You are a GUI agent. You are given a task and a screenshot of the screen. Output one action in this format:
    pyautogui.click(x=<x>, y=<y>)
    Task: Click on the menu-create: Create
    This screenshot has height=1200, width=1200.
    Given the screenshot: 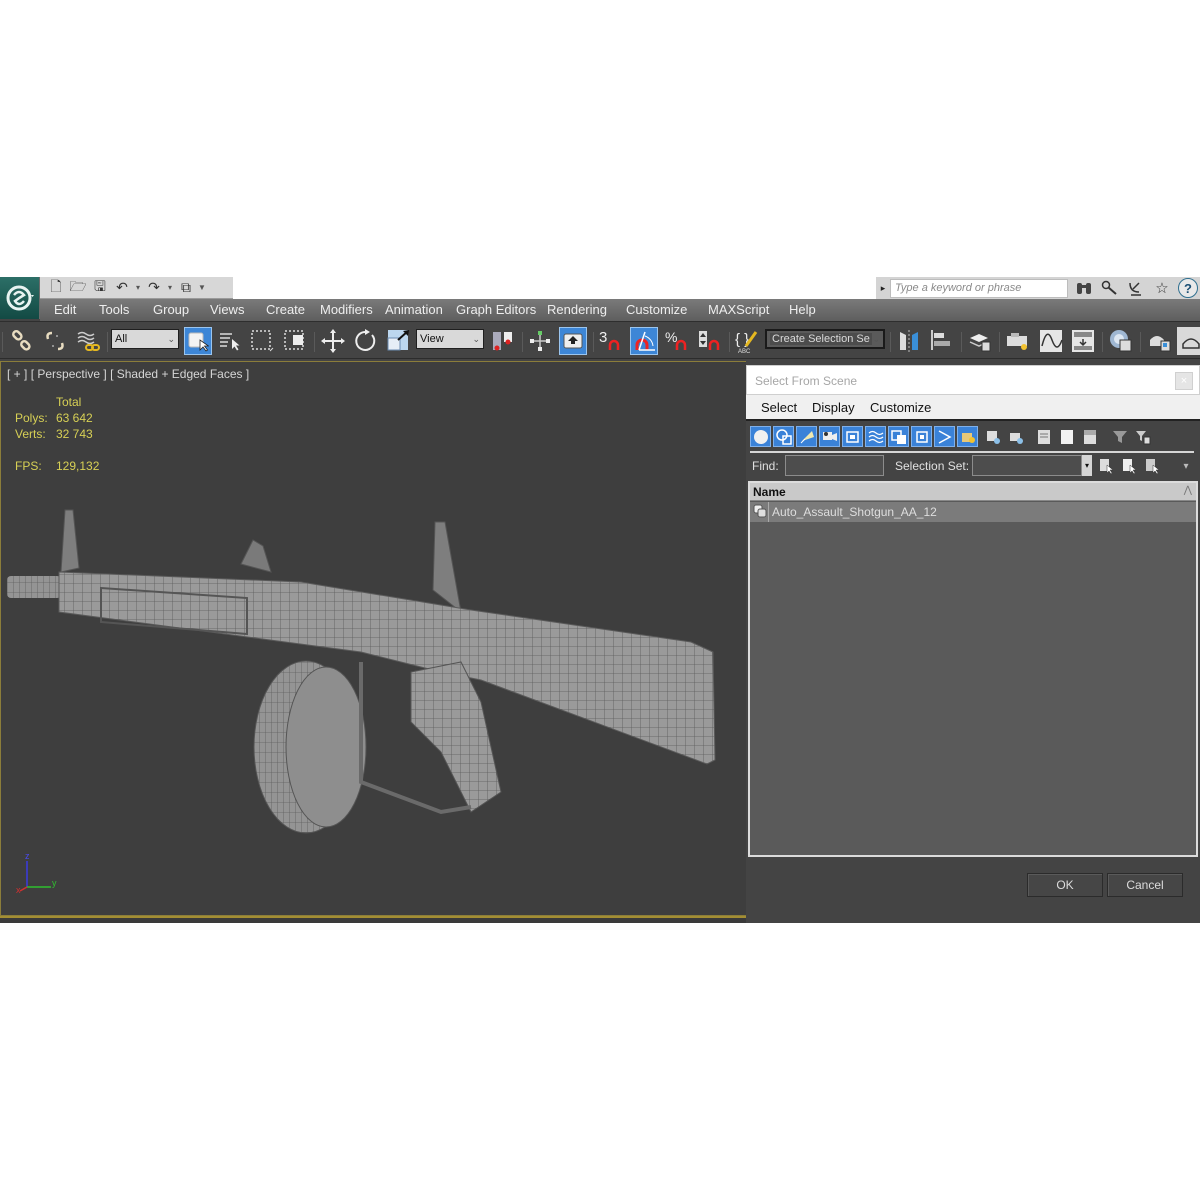 What is the action you would take?
    pyautogui.click(x=285, y=309)
    